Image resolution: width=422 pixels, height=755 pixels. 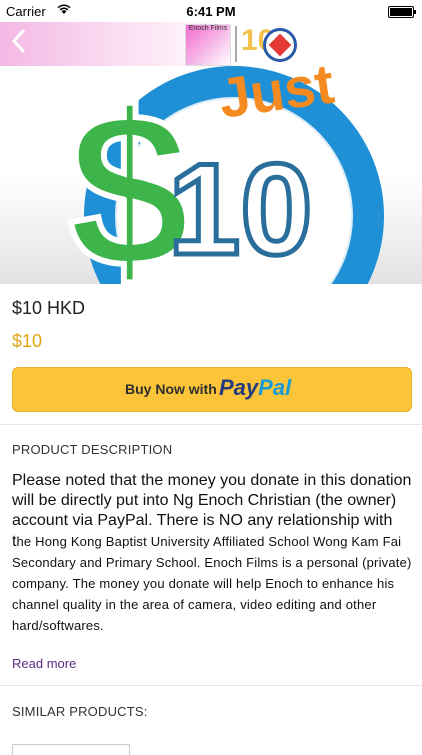 What do you see at coordinates (80, 711) in the screenshot?
I see `similar-products-heading: SIMILAR PRODUCTS:` at bounding box center [80, 711].